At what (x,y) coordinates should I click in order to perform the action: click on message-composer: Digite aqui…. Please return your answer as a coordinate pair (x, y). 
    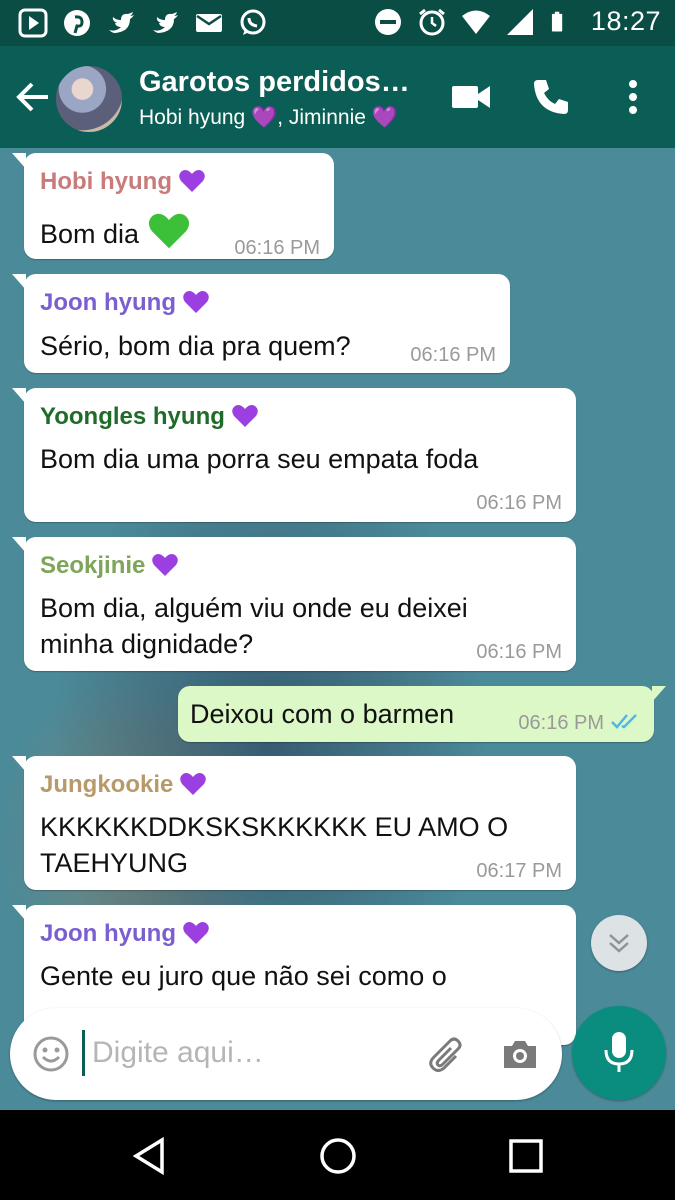
    Looking at the image, I should click on (286, 1054).